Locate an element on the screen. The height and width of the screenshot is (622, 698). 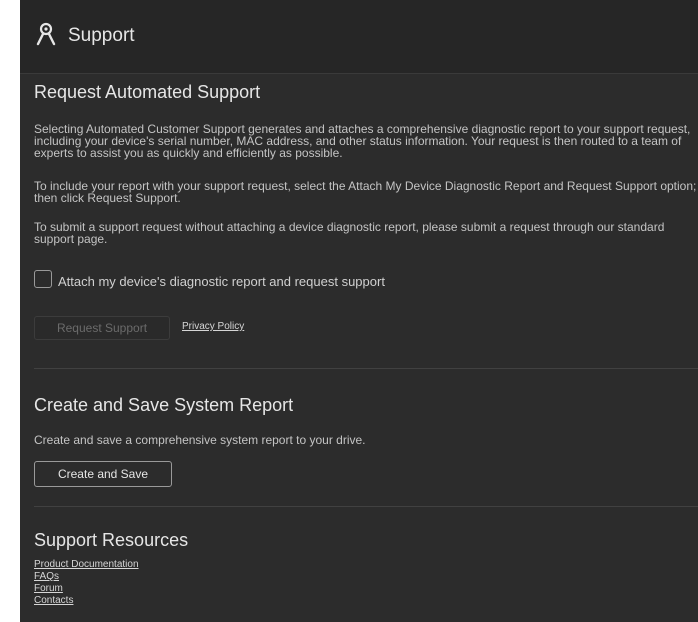
forum-link: Forum is located at coordinates (48, 588).